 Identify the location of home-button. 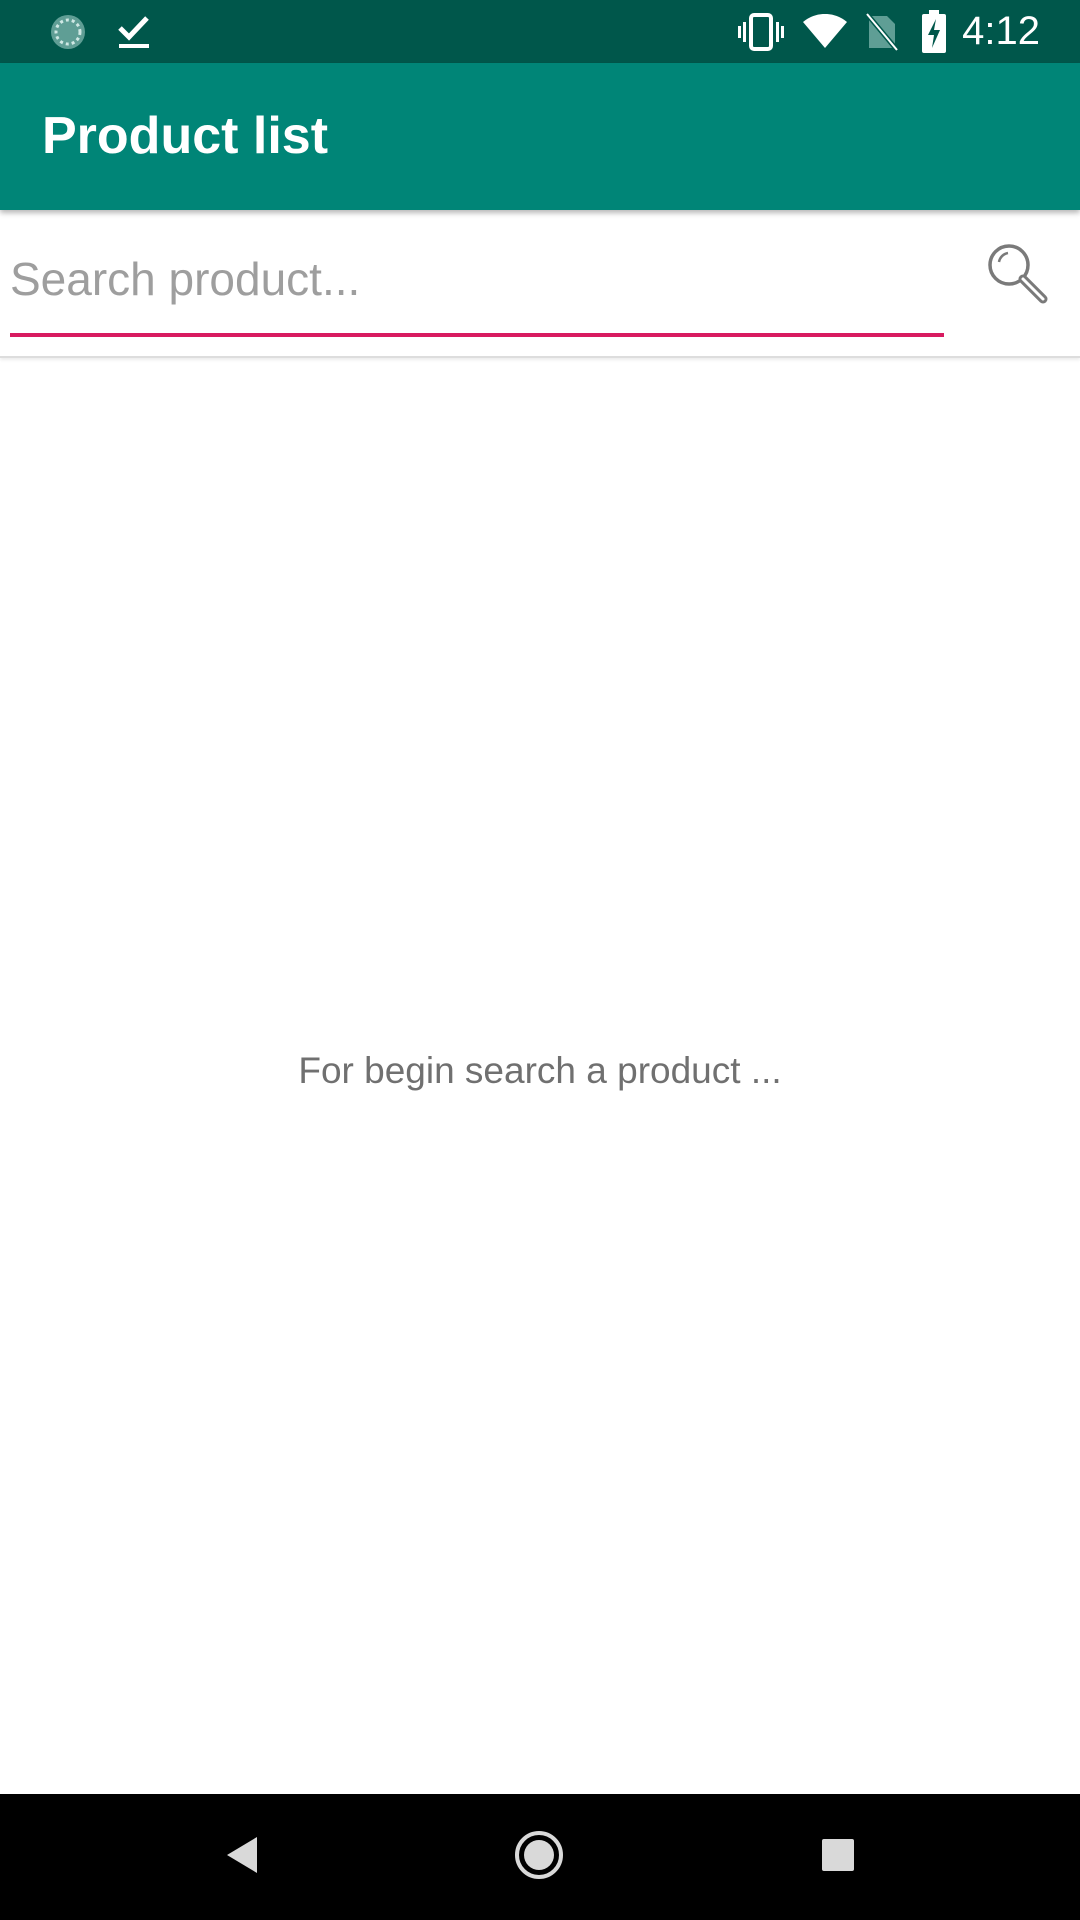
(539, 1857).